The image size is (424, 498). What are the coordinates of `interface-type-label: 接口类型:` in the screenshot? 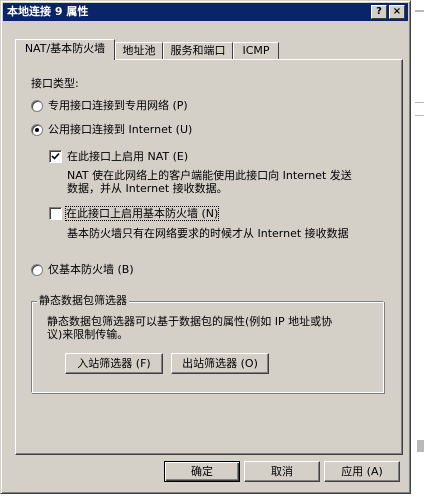 It's located at (55, 83).